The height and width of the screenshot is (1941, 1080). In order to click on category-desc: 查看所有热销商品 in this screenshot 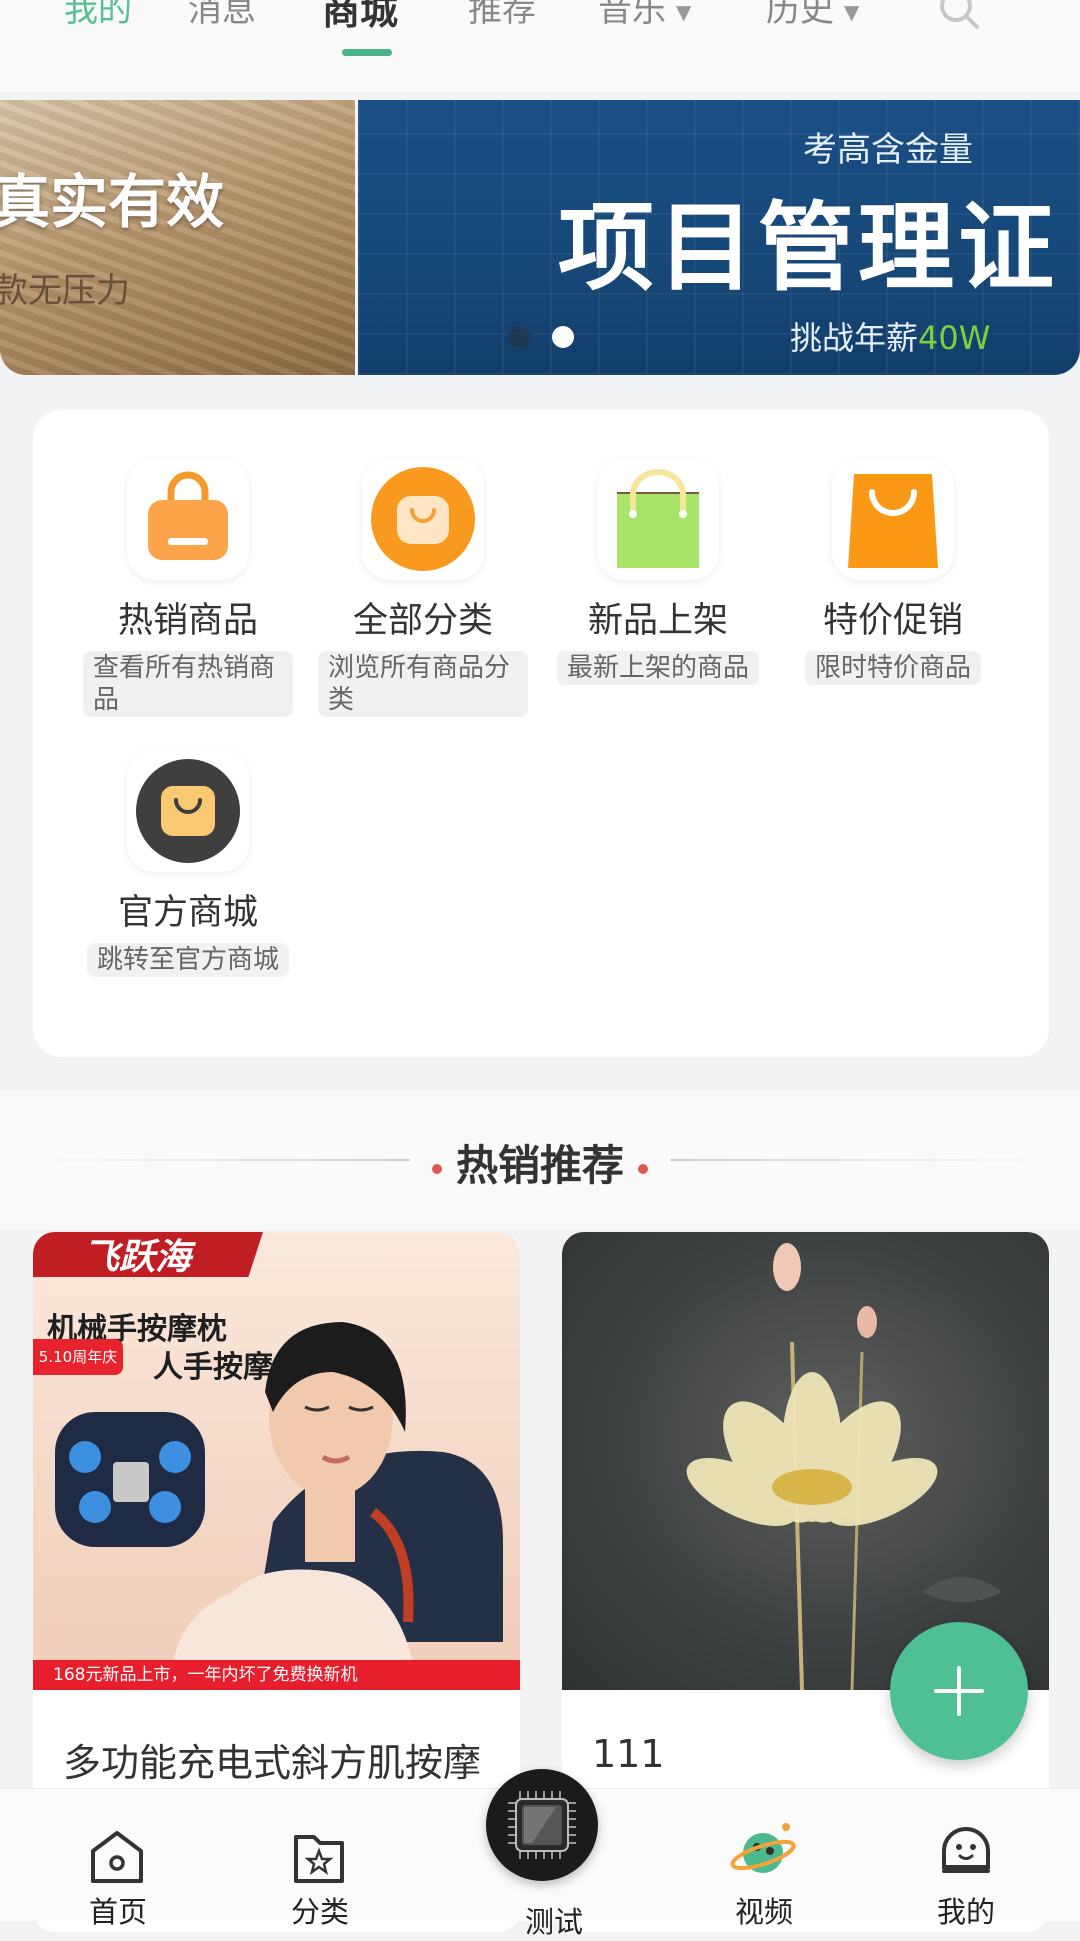, I will do `click(188, 684)`.